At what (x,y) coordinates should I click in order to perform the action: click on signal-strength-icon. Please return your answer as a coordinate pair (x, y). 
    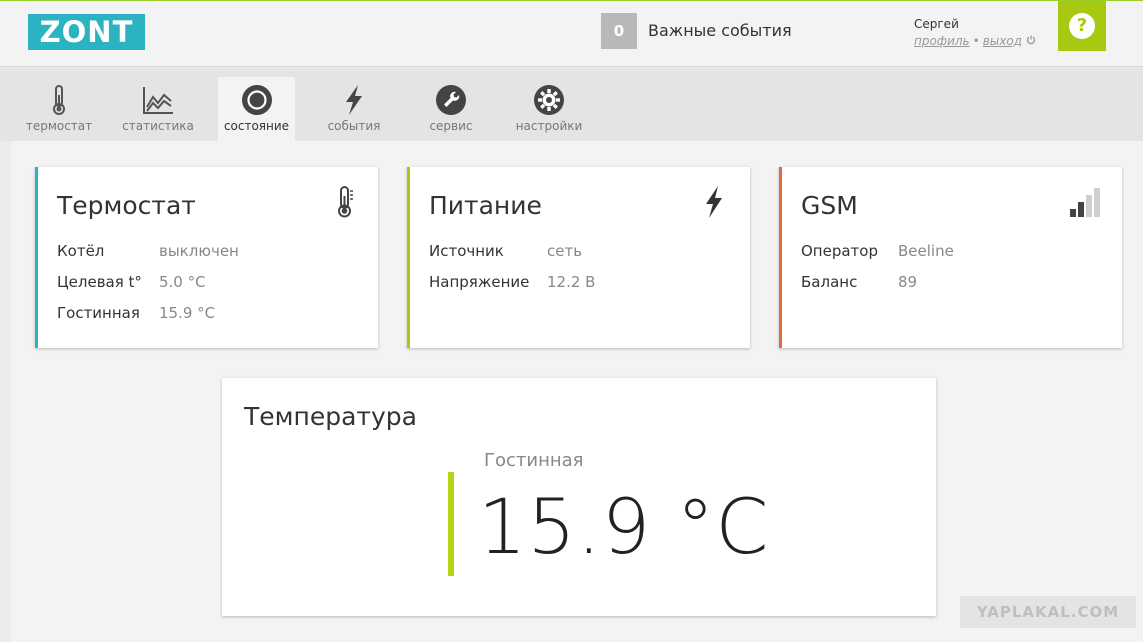
    Looking at the image, I should click on (1085, 202).